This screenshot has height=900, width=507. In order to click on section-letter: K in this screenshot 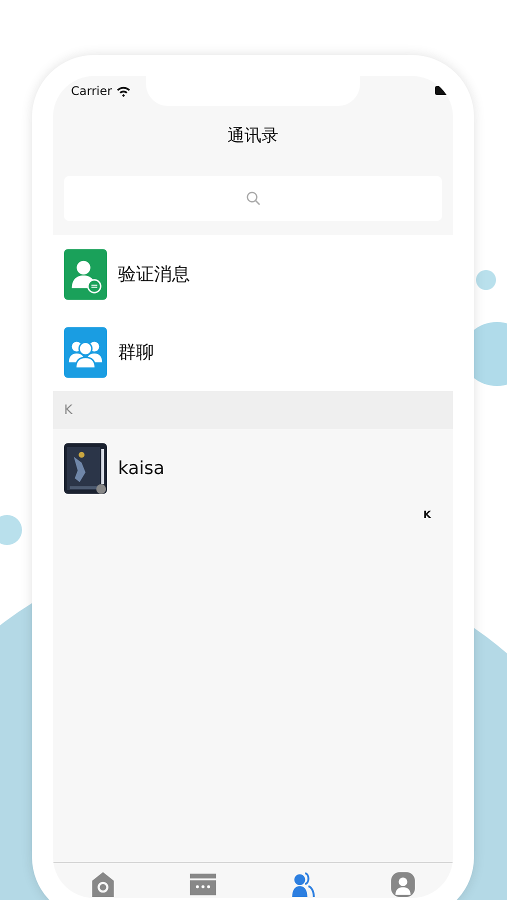, I will do `click(68, 410)`.